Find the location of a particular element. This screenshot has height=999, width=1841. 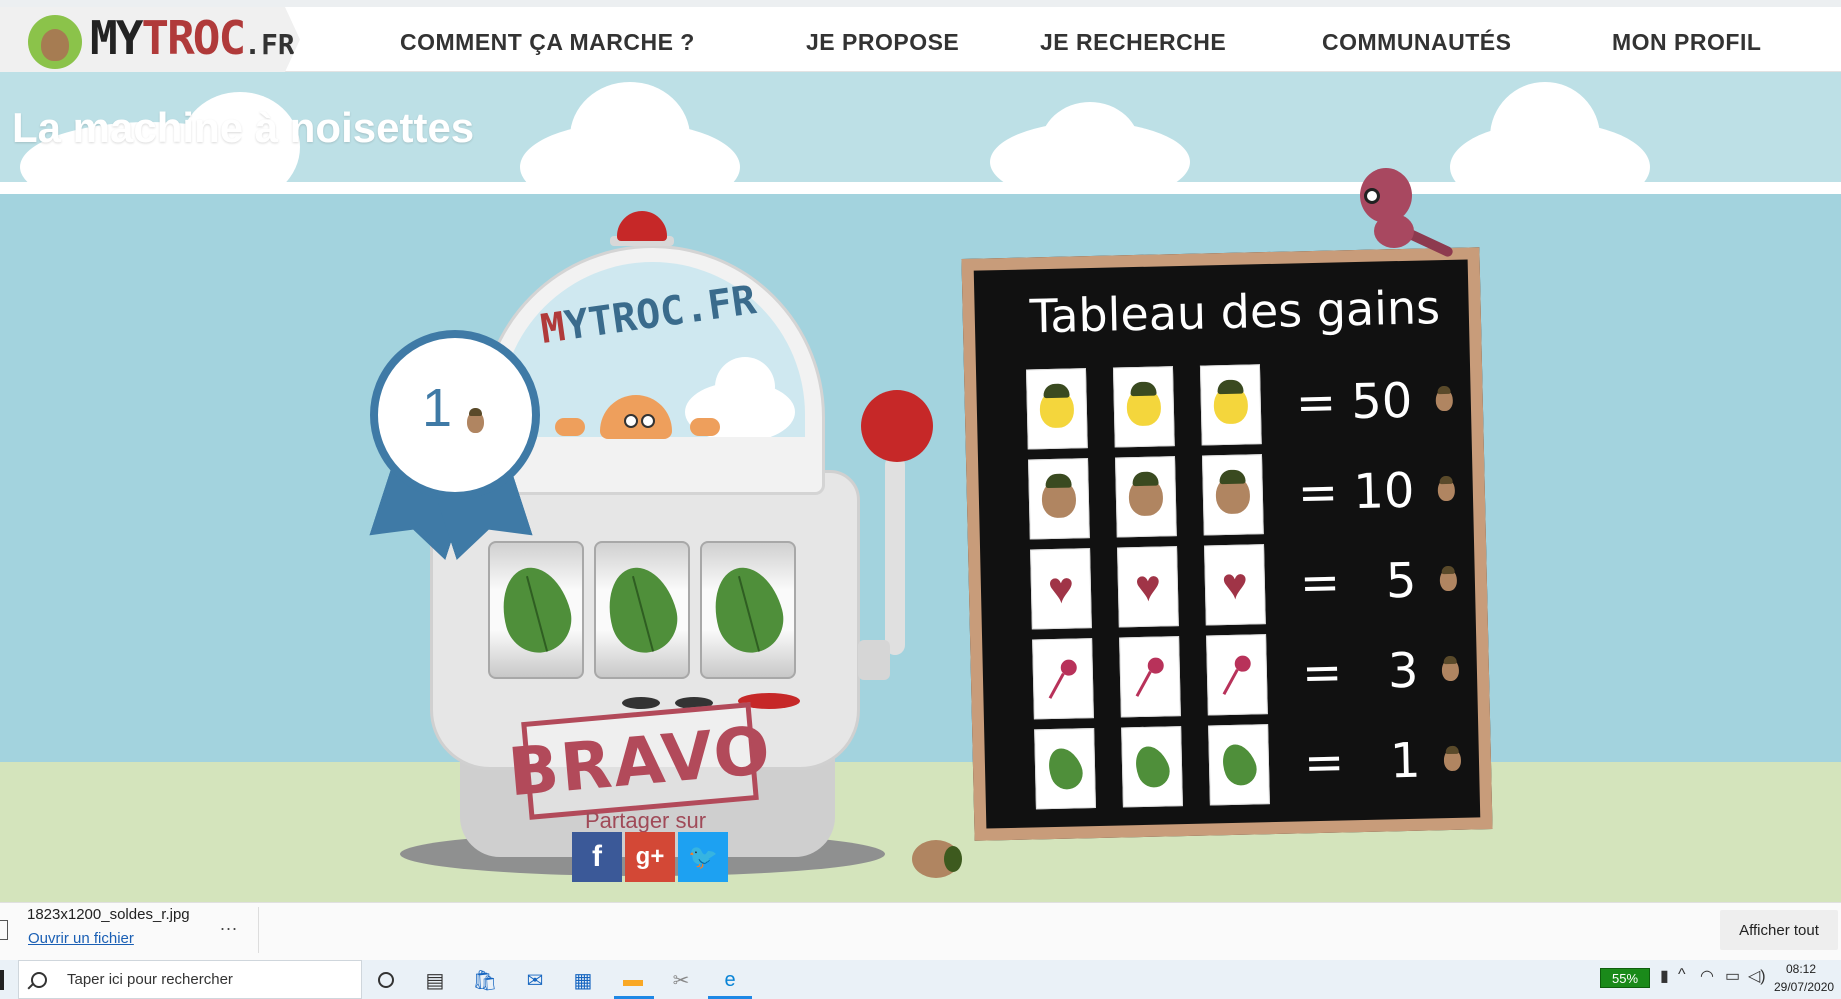

search-icon is located at coordinates (39, 979).